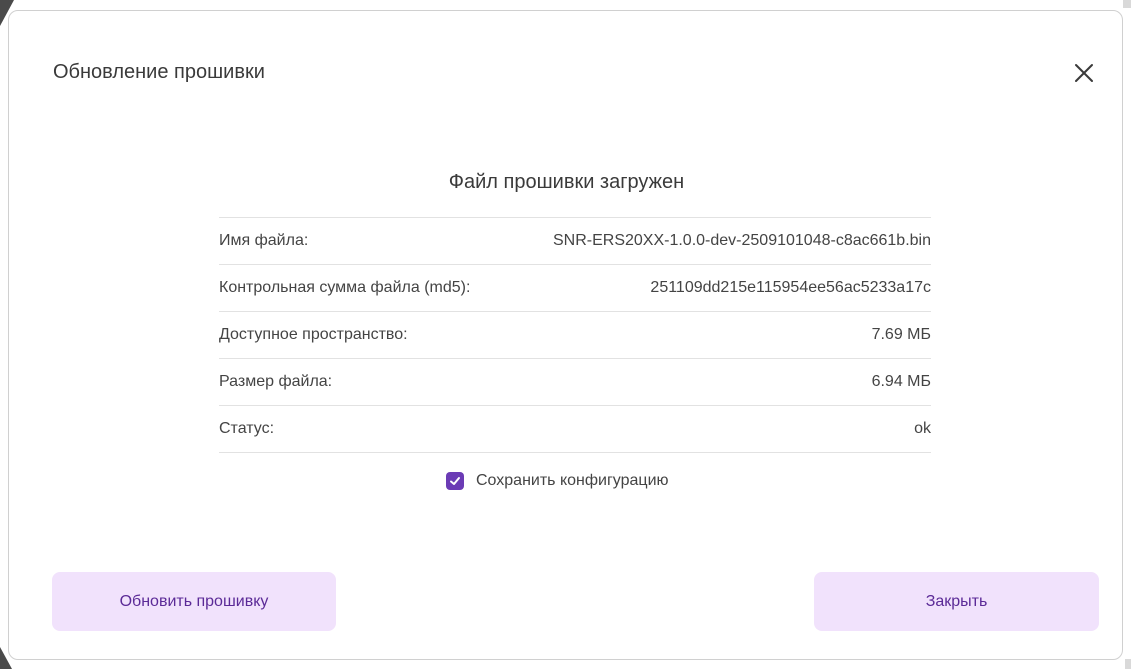 Image resolution: width=1131 pixels, height=669 pixels. I want to click on close-dialog-button: Закрыть, so click(956, 601).